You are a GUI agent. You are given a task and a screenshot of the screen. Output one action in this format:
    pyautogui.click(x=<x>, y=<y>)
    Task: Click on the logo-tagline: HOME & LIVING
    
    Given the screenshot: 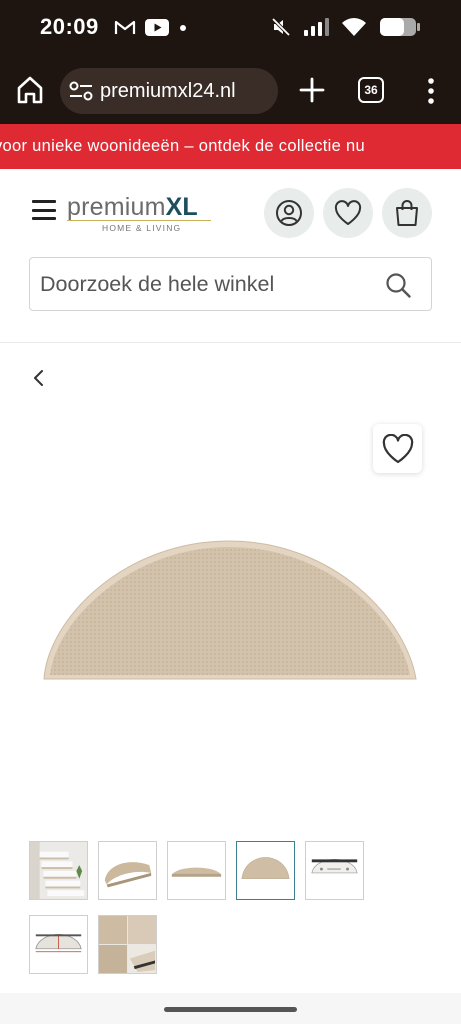 What is the action you would take?
    pyautogui.click(x=142, y=228)
    